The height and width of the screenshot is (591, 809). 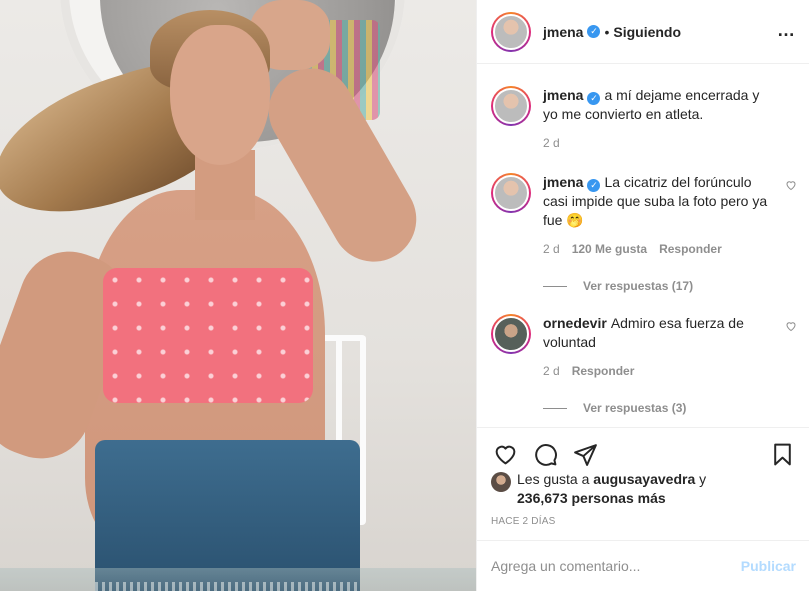 I want to click on comment-meta: 2 d Responder, so click(x=658, y=371).